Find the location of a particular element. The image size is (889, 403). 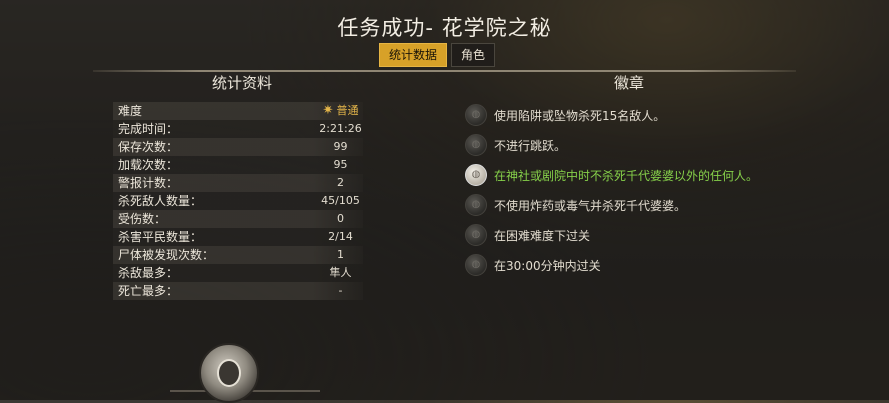

stat-value: 2 is located at coordinates (340, 182).